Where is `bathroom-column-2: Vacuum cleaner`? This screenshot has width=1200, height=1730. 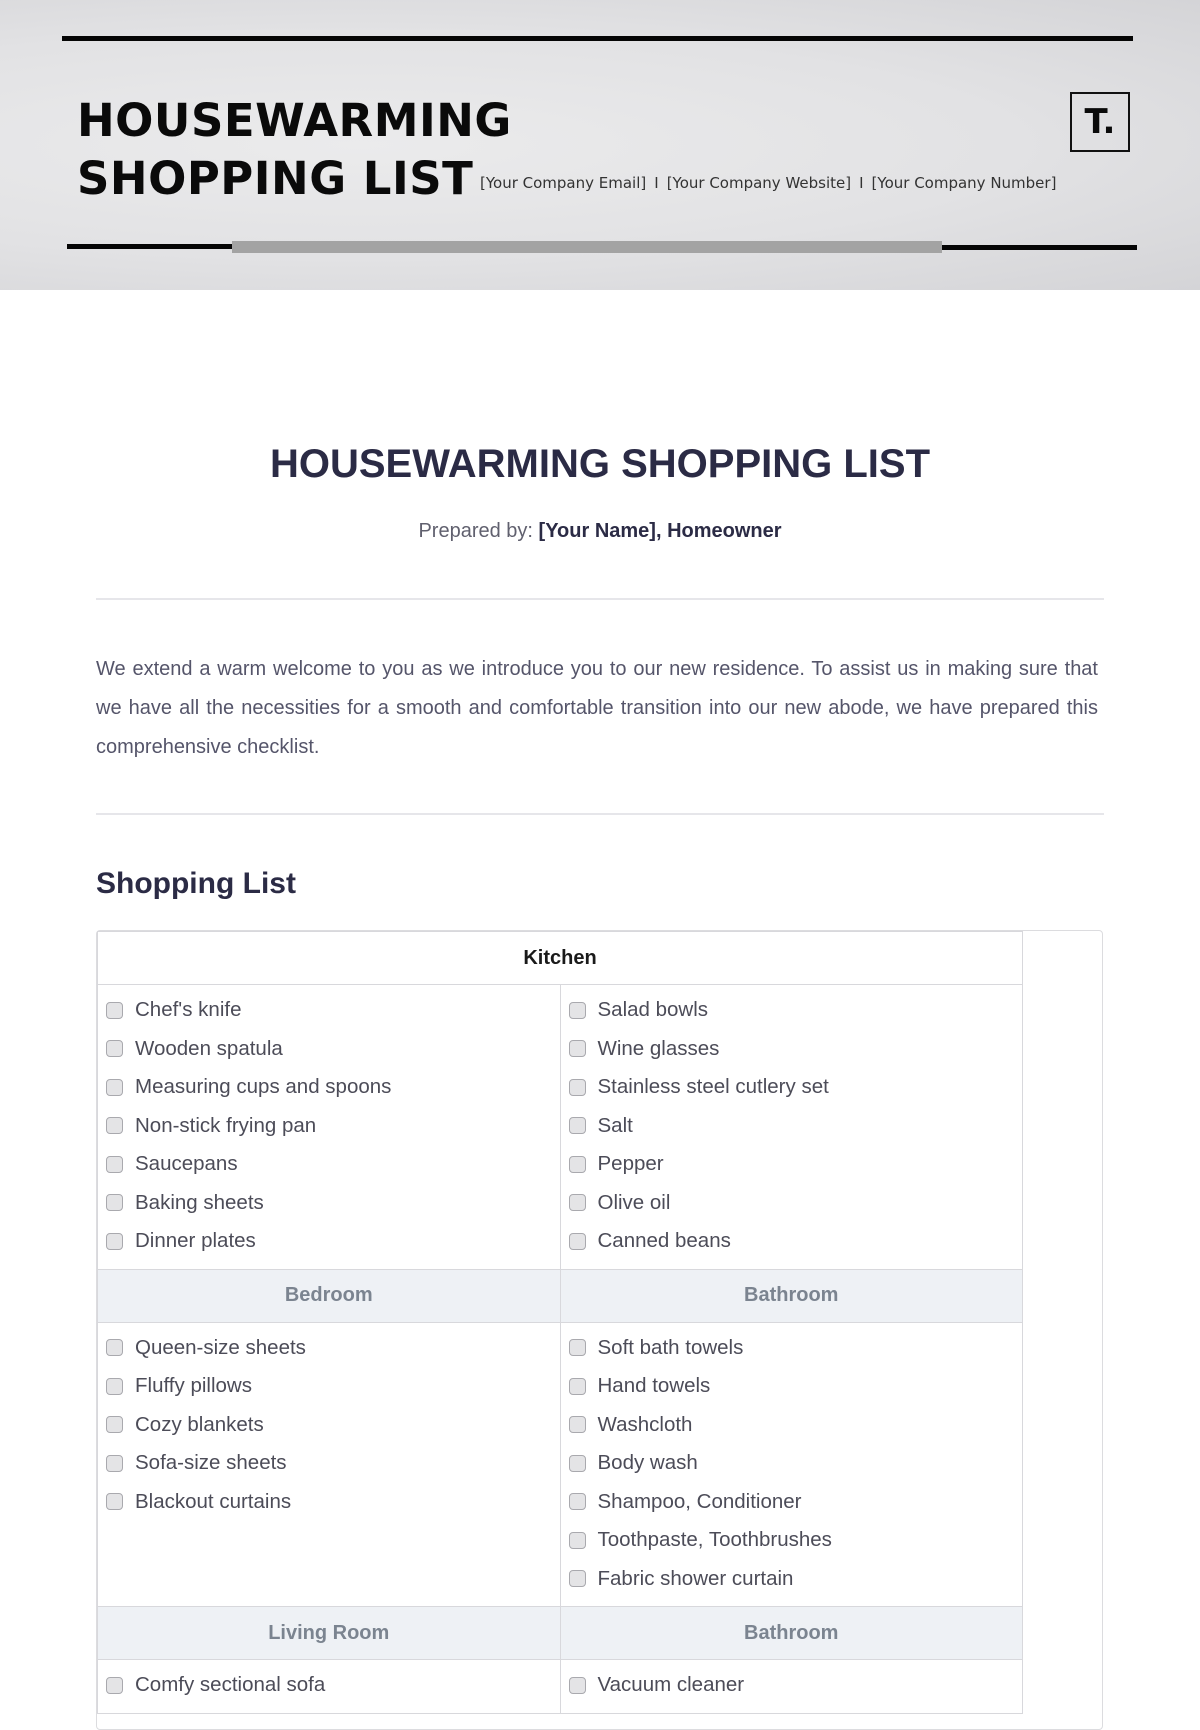 bathroom-column-2: Vacuum cleaner is located at coordinates (791, 1686).